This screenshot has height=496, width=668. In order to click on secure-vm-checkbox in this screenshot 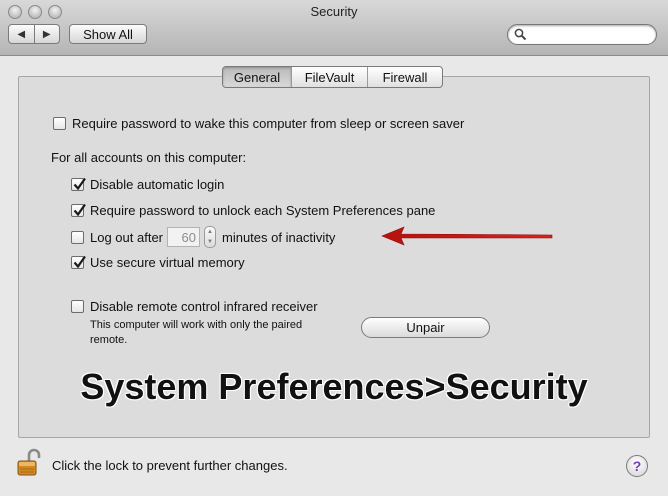, I will do `click(78, 262)`.